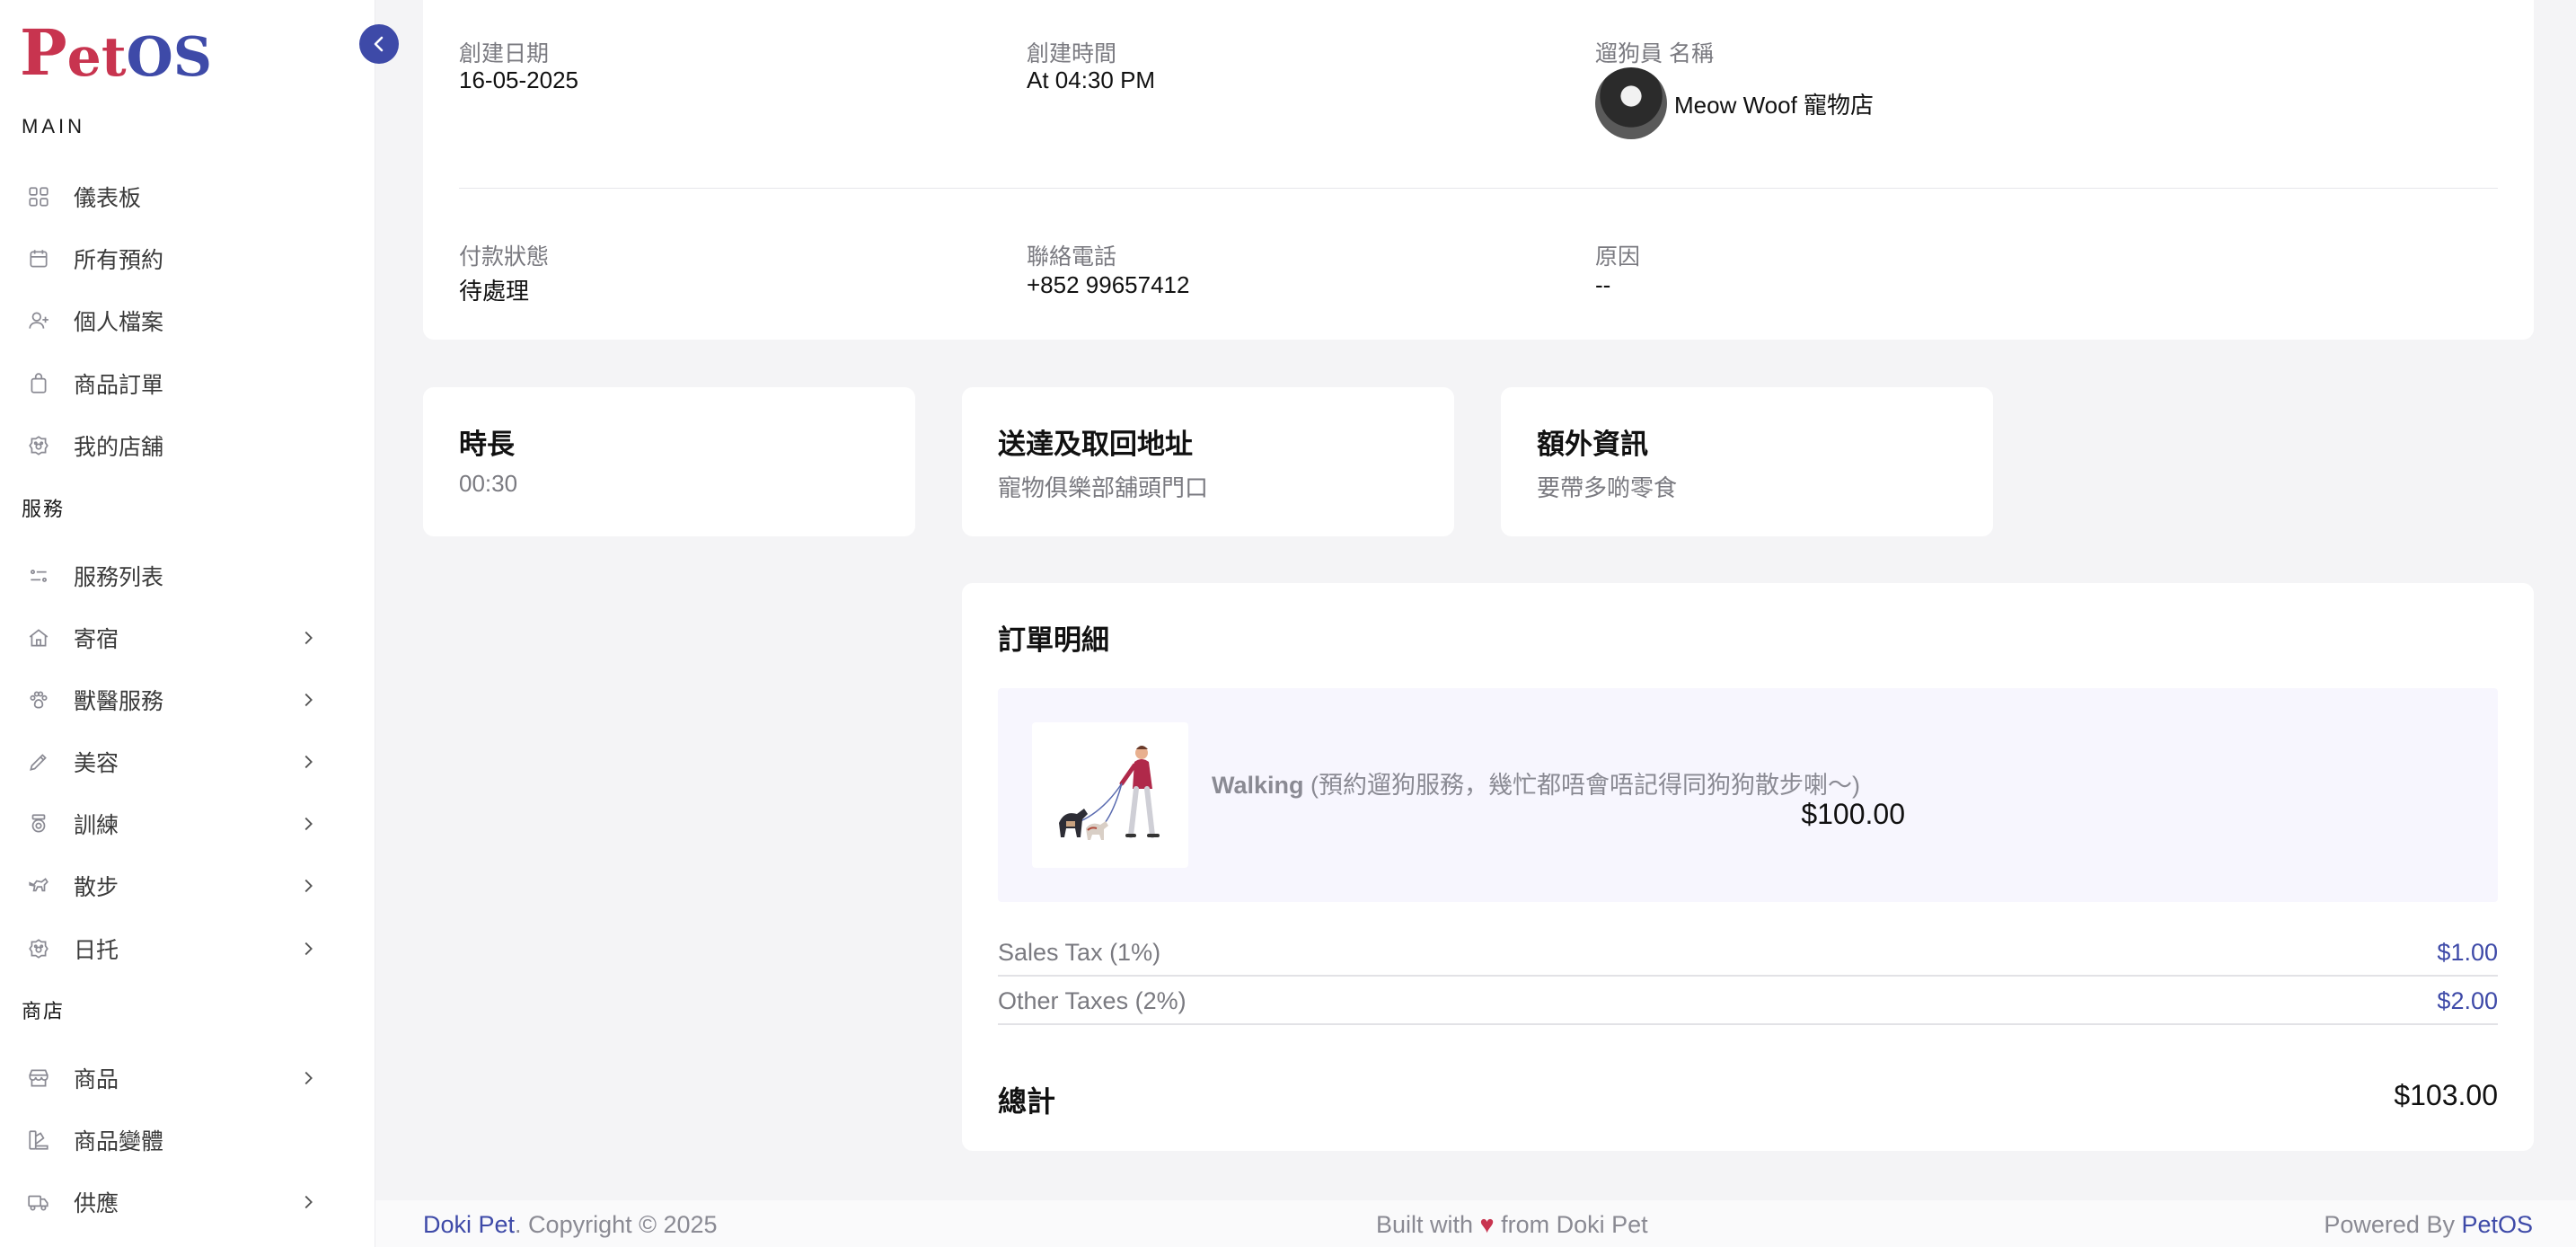  What do you see at coordinates (53, 126) in the screenshot?
I see `section-label-main: MAIN` at bounding box center [53, 126].